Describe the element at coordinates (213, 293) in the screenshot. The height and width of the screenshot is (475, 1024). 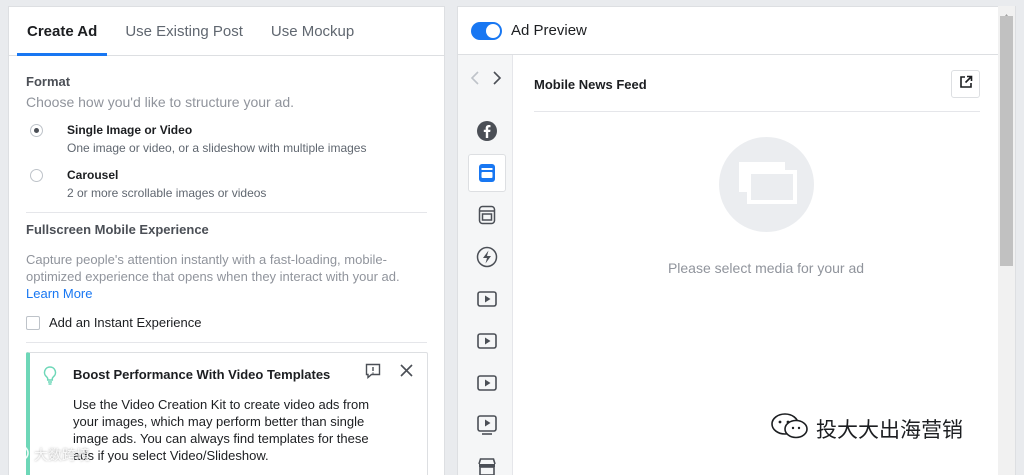
I see `learn-more-link: Learn More` at that location.